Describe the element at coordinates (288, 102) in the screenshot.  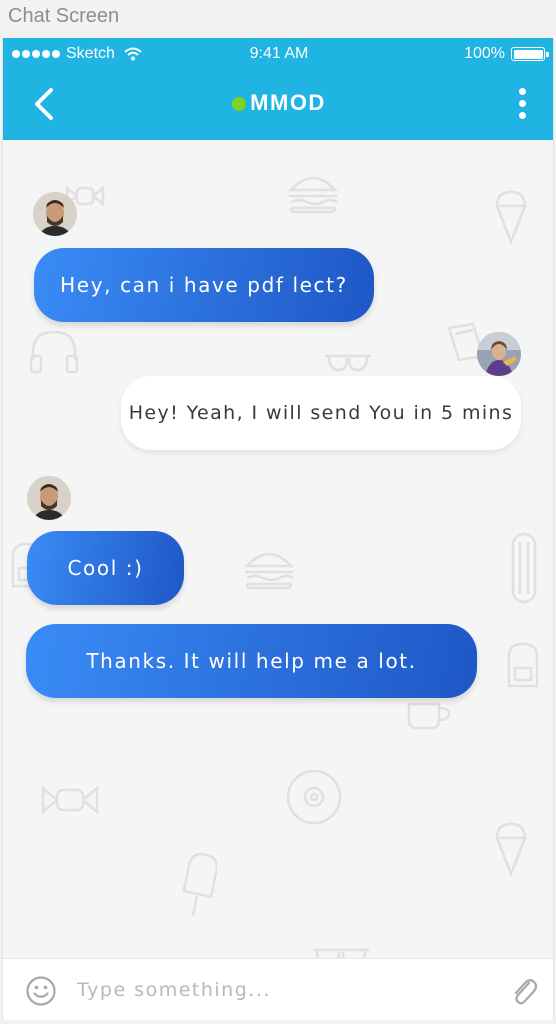
I see `contact-name: MMOD` at that location.